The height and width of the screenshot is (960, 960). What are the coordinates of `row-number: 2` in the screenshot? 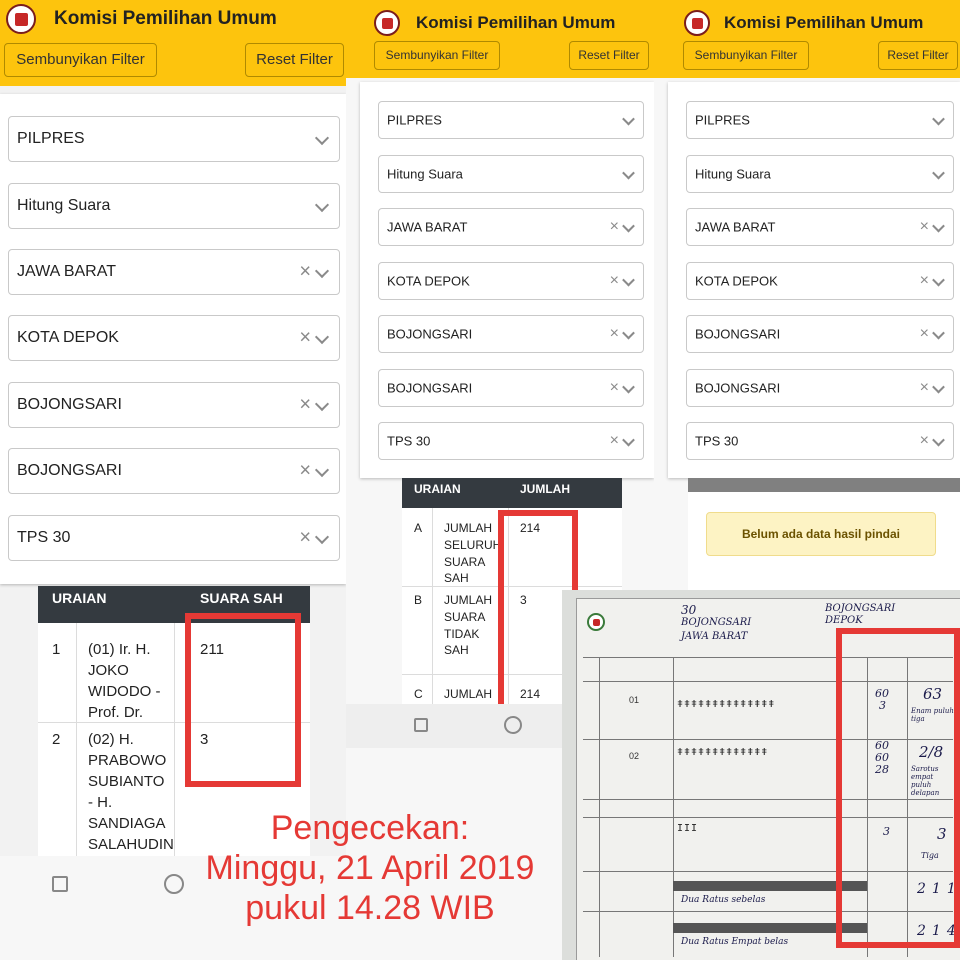 It's located at (56, 739).